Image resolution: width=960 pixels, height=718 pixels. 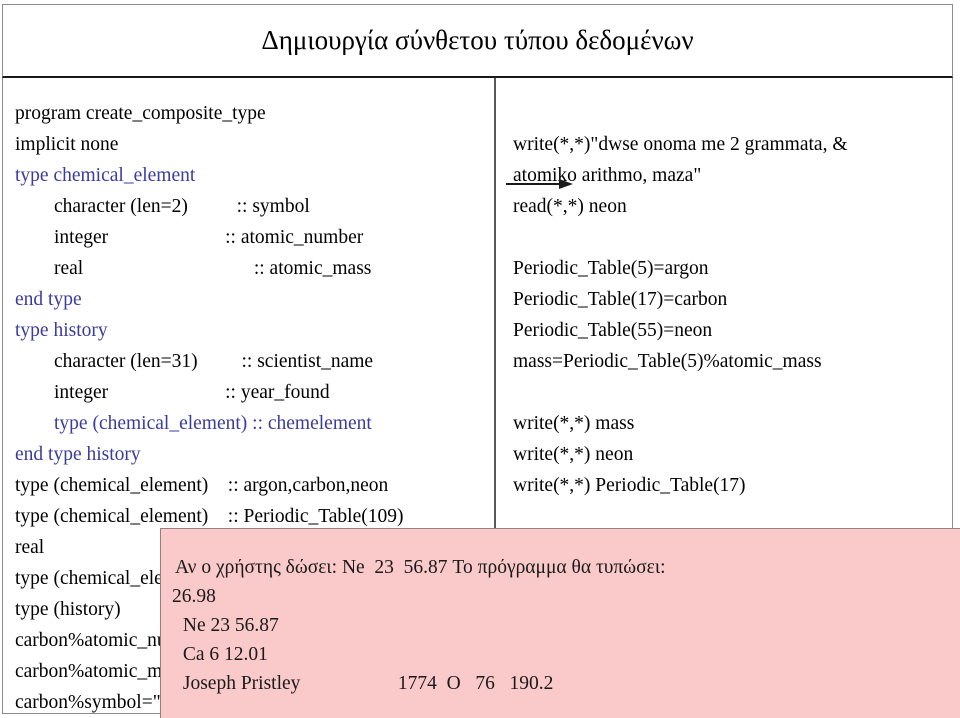 I want to click on code-line: write(*,*) Periodic_Table(17), so click(x=629, y=485).